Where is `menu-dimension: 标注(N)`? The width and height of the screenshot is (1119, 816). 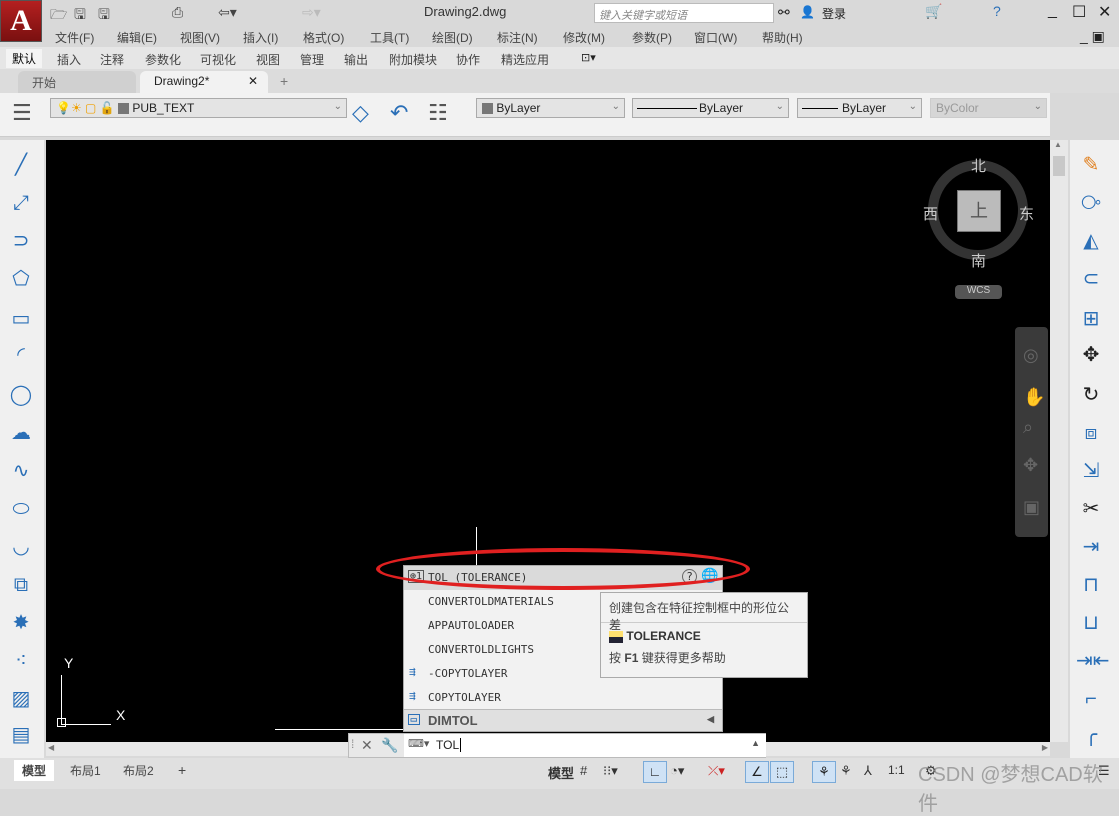 menu-dimension: 标注(N) is located at coordinates (517, 37).